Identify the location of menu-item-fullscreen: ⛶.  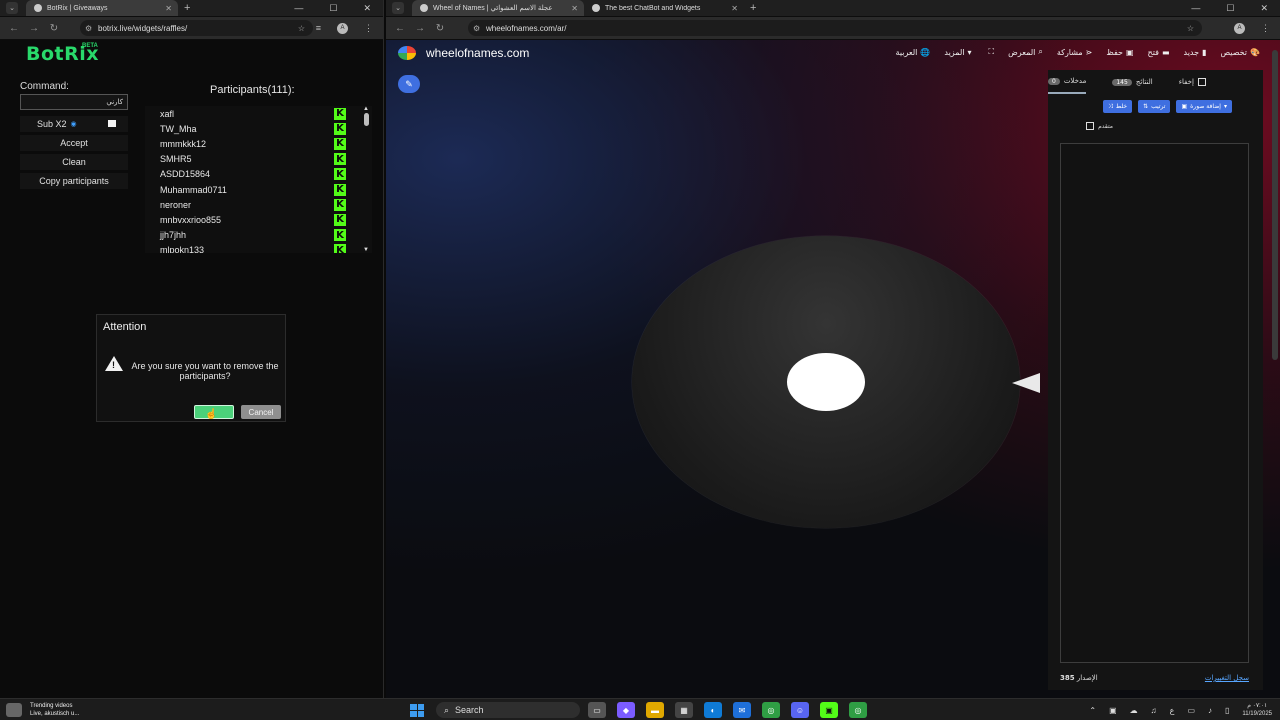
(990, 52).